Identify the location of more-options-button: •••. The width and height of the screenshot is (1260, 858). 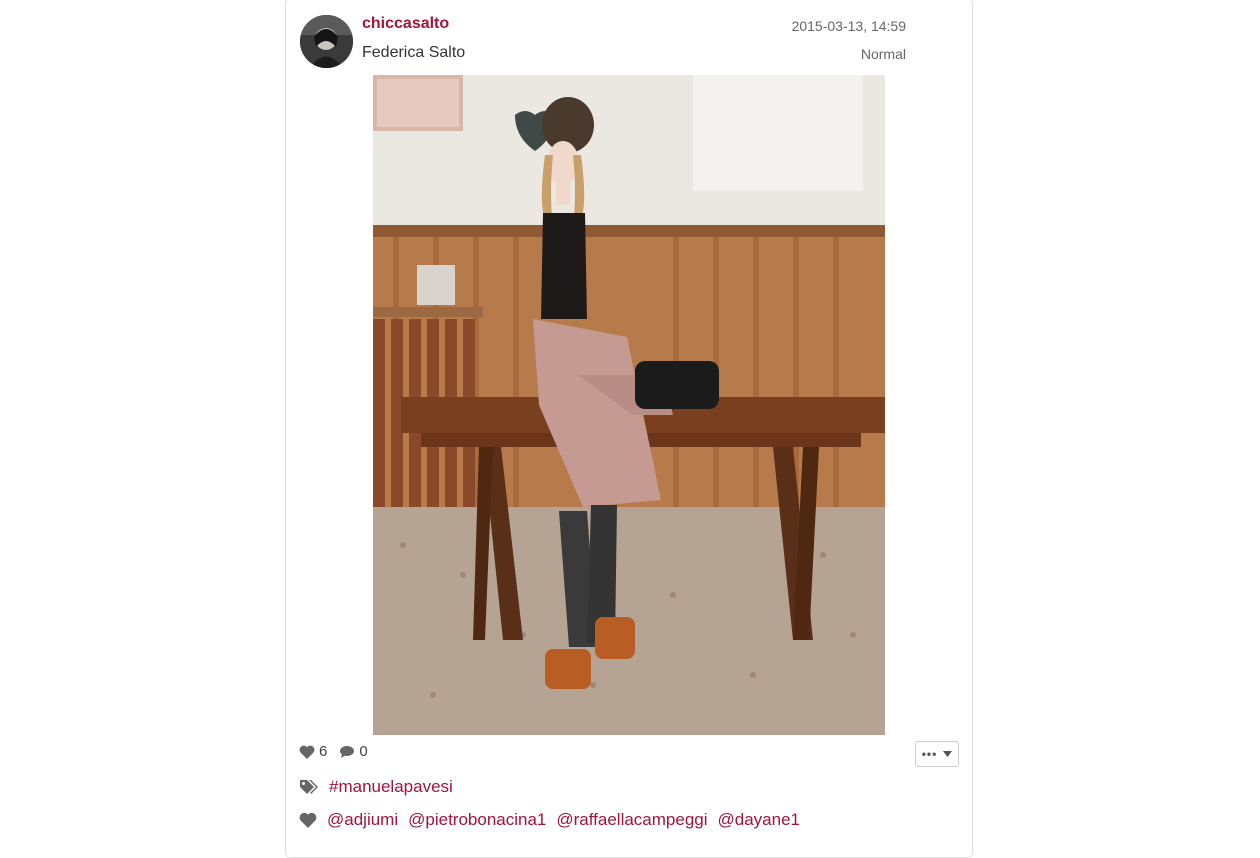
(937, 754).